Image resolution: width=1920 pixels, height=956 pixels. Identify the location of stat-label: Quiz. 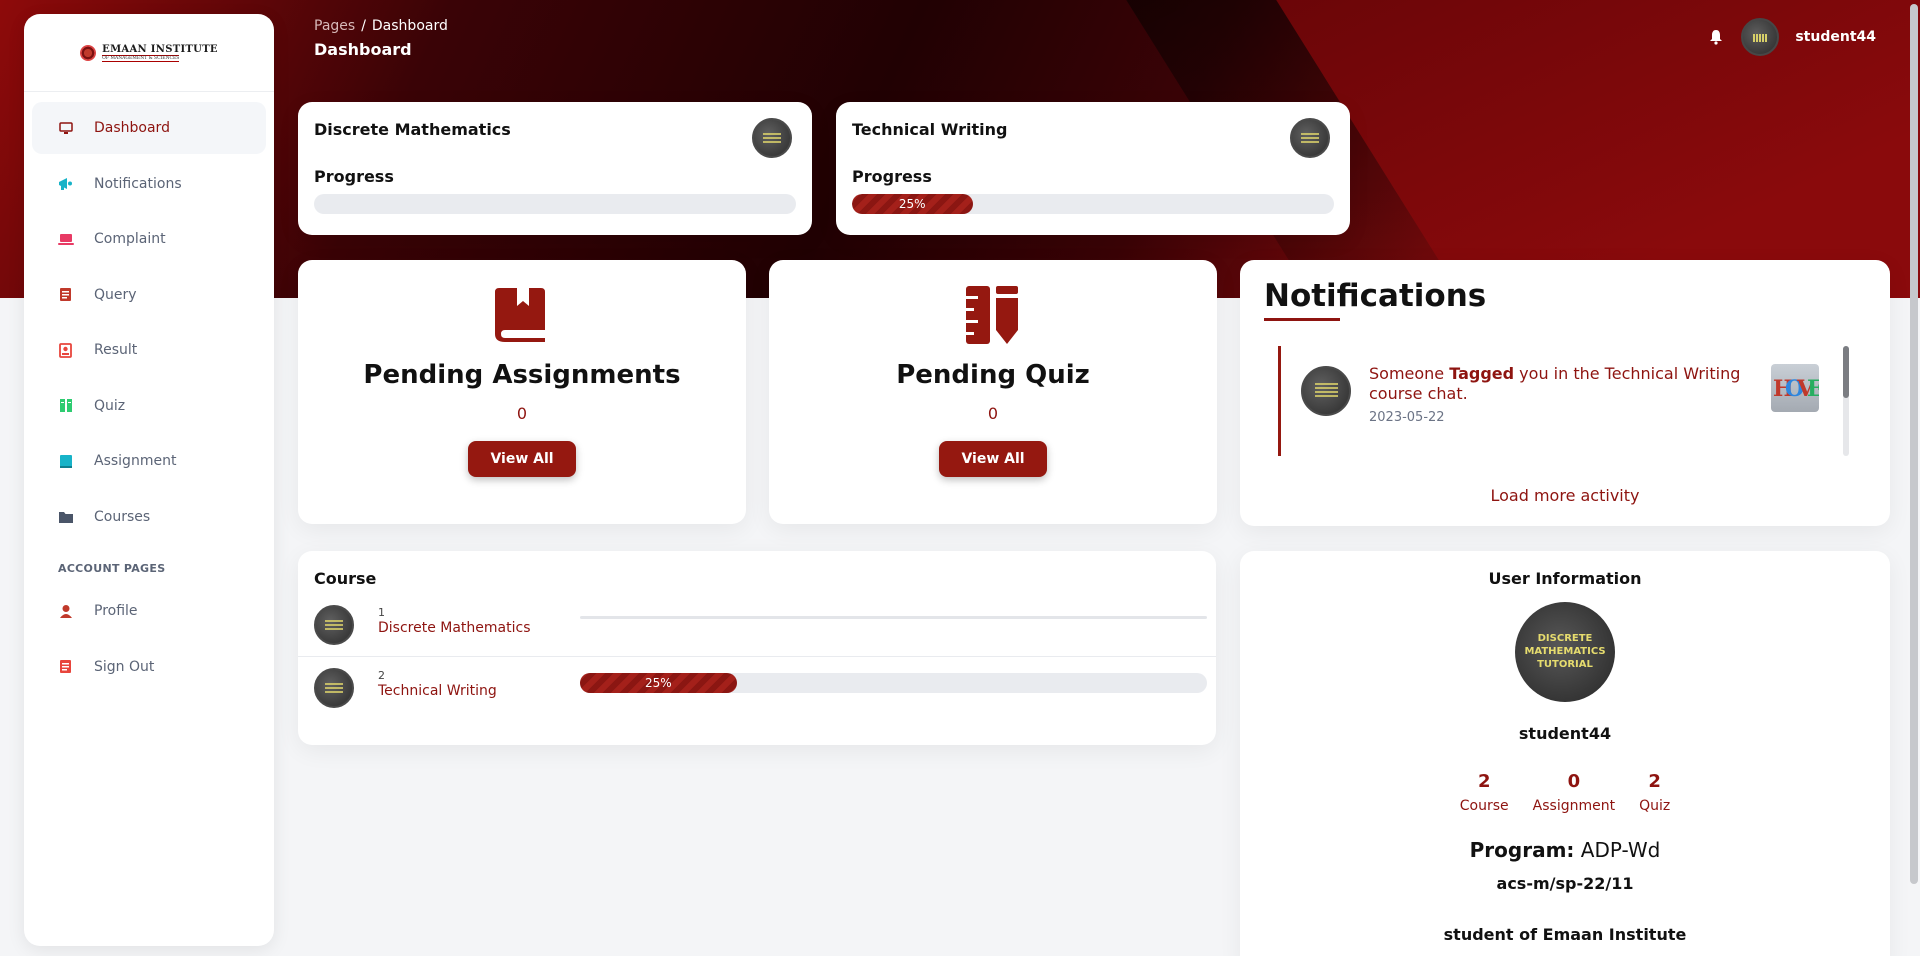
(1655, 806).